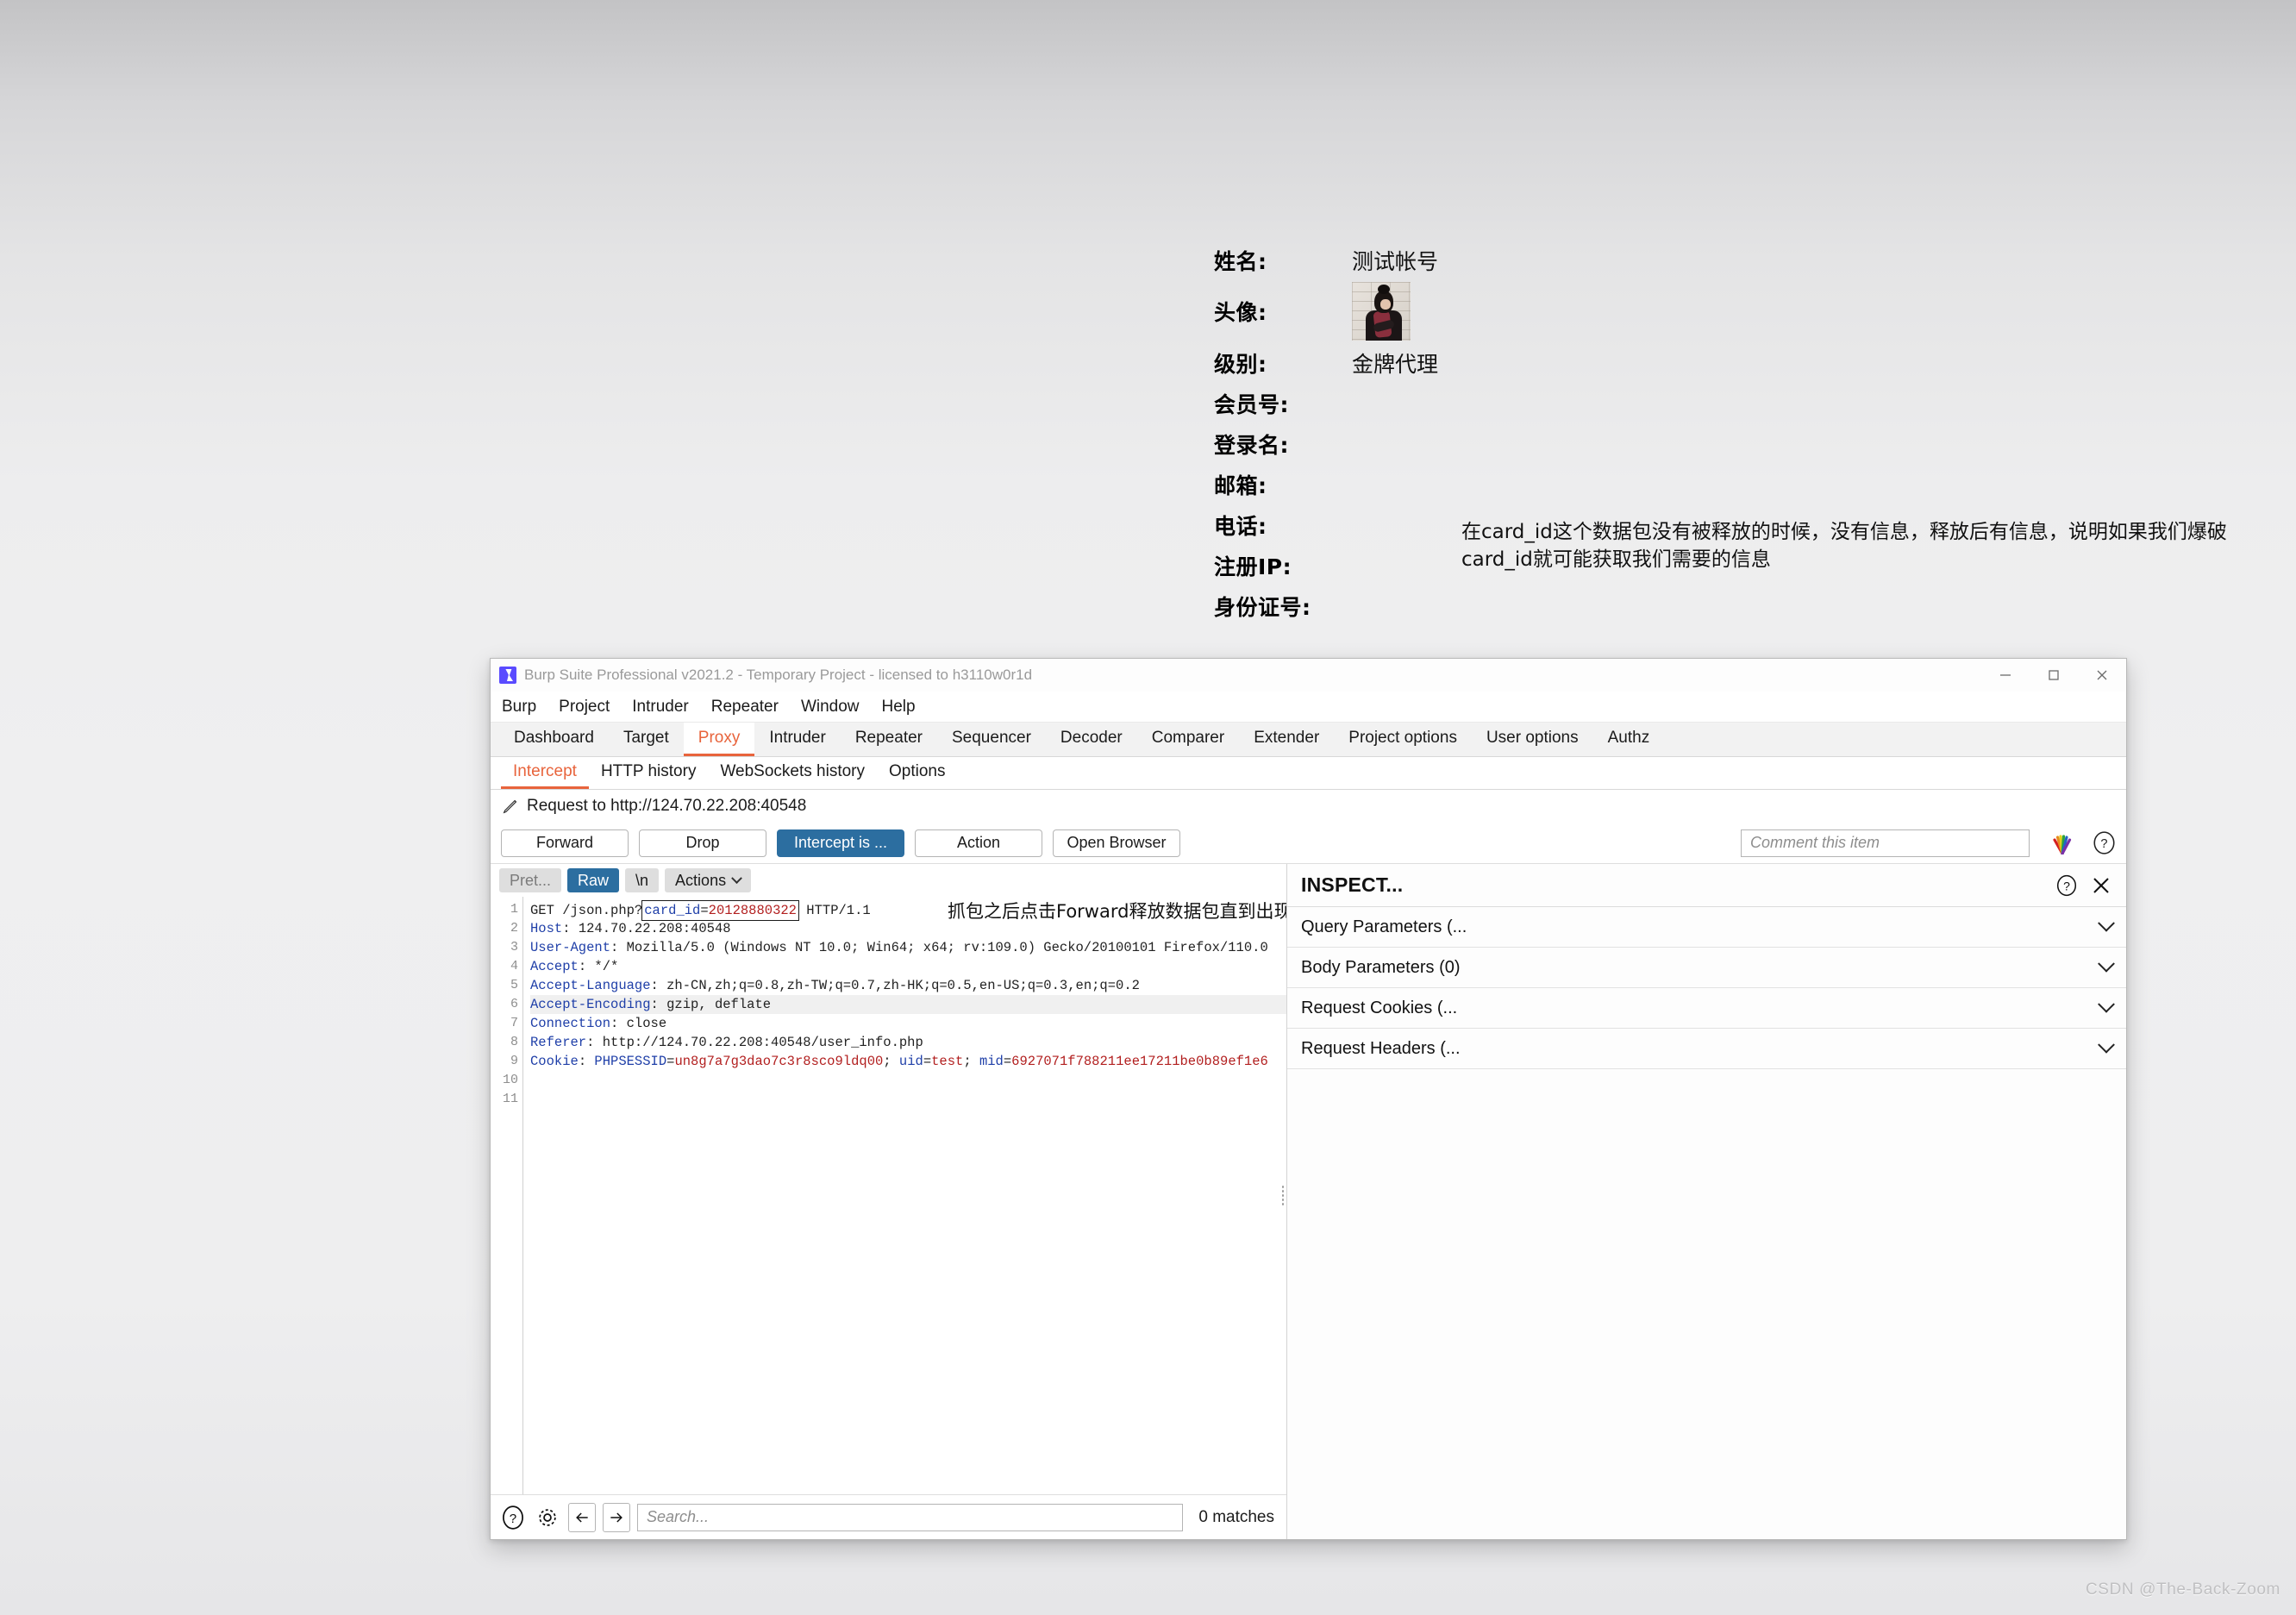 The image size is (2296, 1615). Describe the element at coordinates (547, 1517) in the screenshot. I see `gear-icon` at that location.